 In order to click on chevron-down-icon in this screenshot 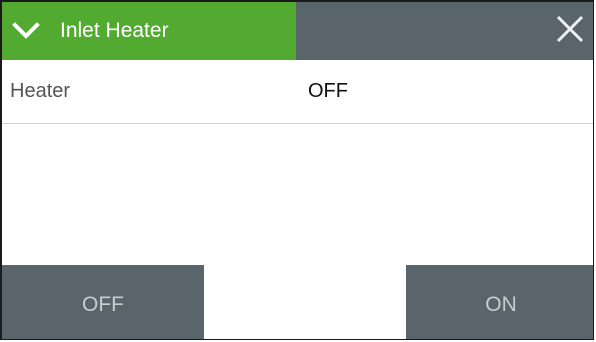, I will do `click(26, 31)`.